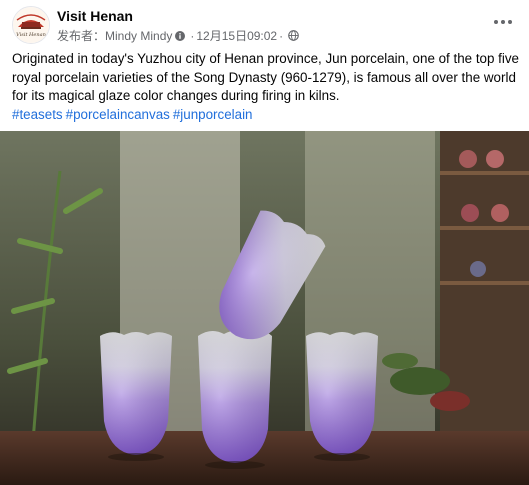 This screenshot has height=485, width=529. Describe the element at coordinates (118, 114) in the screenshot. I see `hashtag-porcelaincanvas: #porcelaincanvas` at that location.